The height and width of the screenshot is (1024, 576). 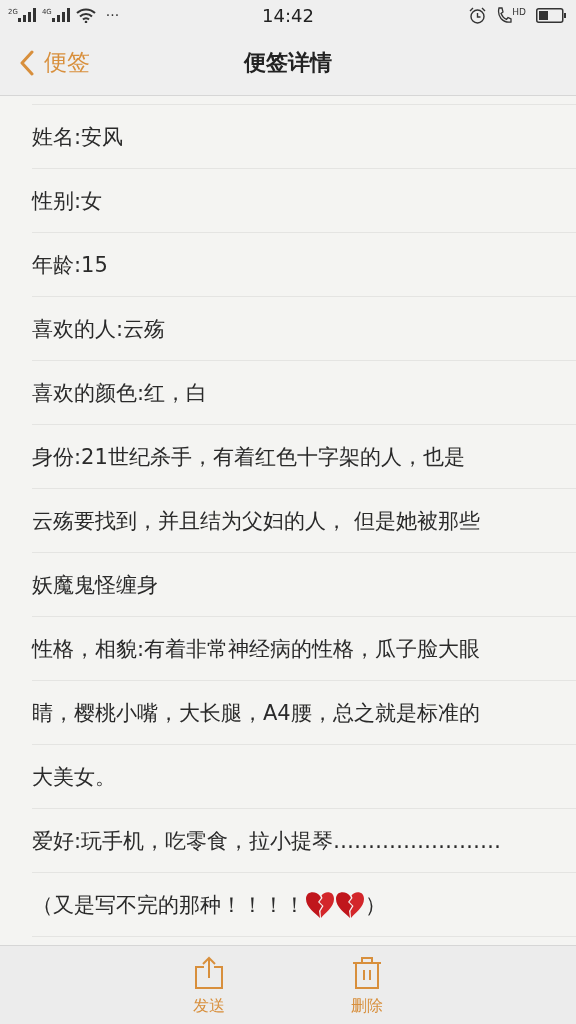 I want to click on back-button: 便签, so click(x=45, y=62).